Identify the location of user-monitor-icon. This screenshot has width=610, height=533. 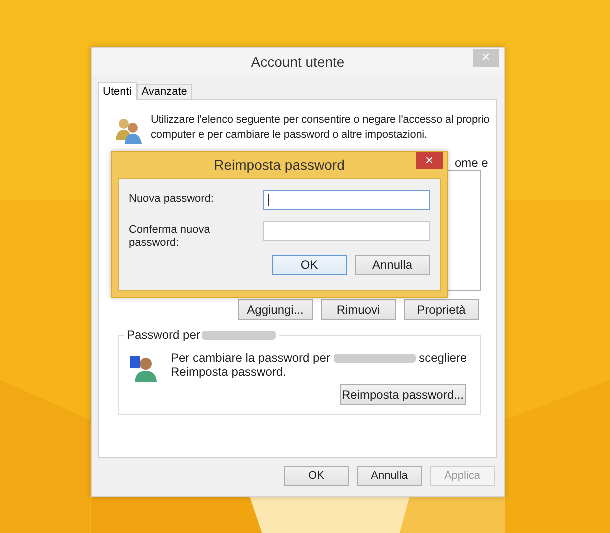
(143, 368).